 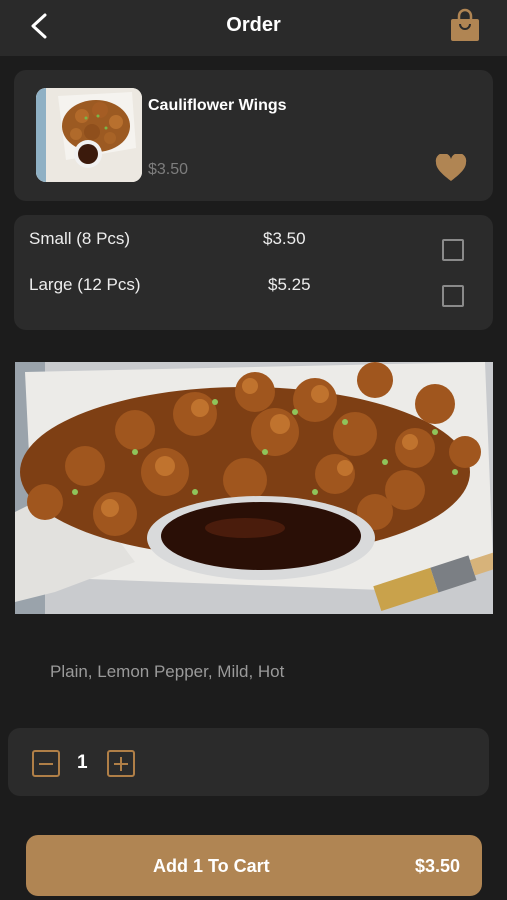 I want to click on item-thumbnail, so click(x=89, y=135).